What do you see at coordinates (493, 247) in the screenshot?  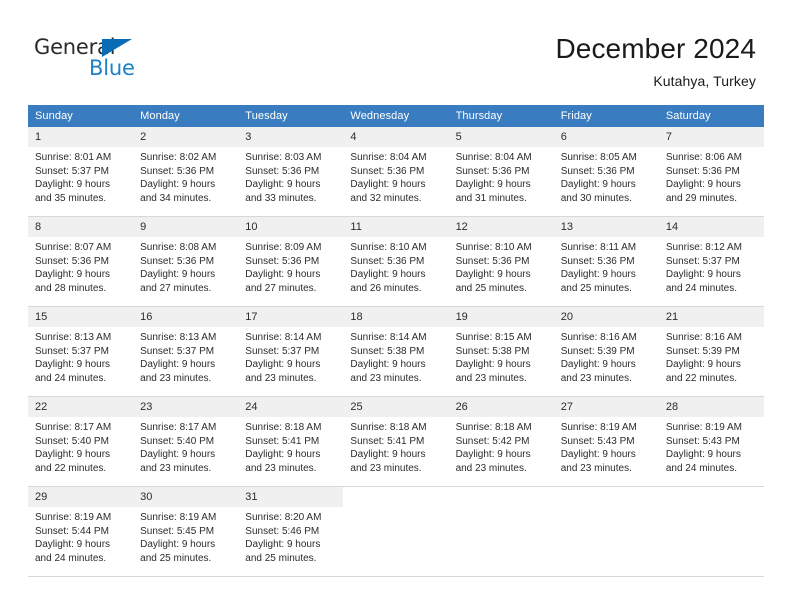 I see `sunrise-text: Sunrise: 8:10 AM` at bounding box center [493, 247].